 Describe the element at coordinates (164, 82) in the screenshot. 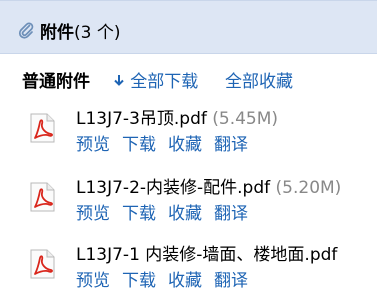

I see `download-all-link: 全部下载` at that location.